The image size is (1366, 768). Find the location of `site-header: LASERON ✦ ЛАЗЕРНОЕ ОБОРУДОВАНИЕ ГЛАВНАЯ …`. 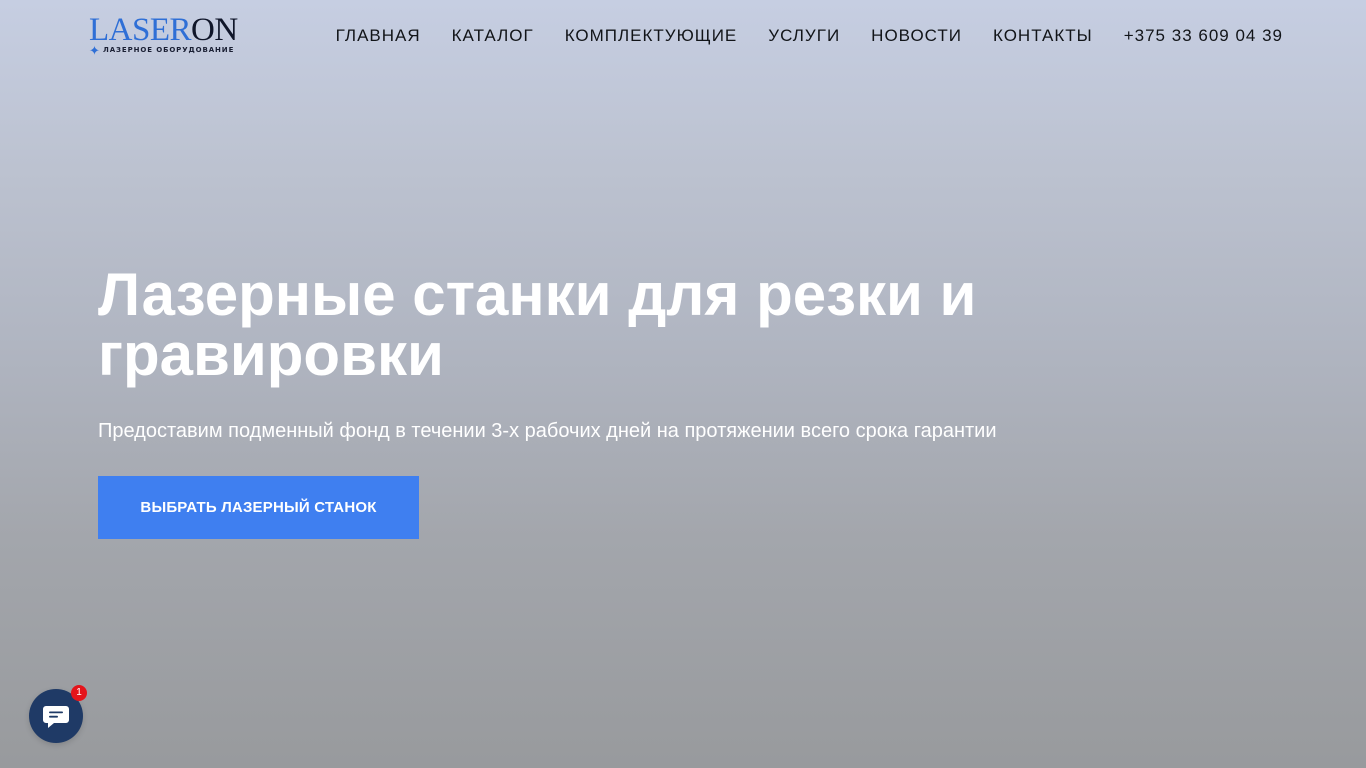

site-header: LASERON ✦ ЛАЗЕРНОЕ ОБОРУДОВАНИЕ ГЛАВНАЯ … is located at coordinates (683, 36).